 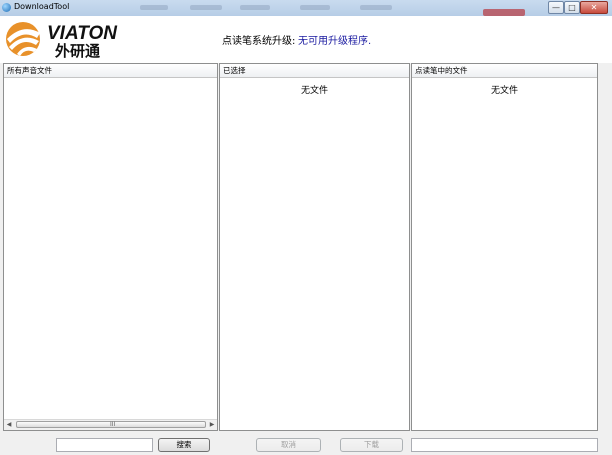 I want to click on scroll-thumb: III, so click(x=111, y=424).